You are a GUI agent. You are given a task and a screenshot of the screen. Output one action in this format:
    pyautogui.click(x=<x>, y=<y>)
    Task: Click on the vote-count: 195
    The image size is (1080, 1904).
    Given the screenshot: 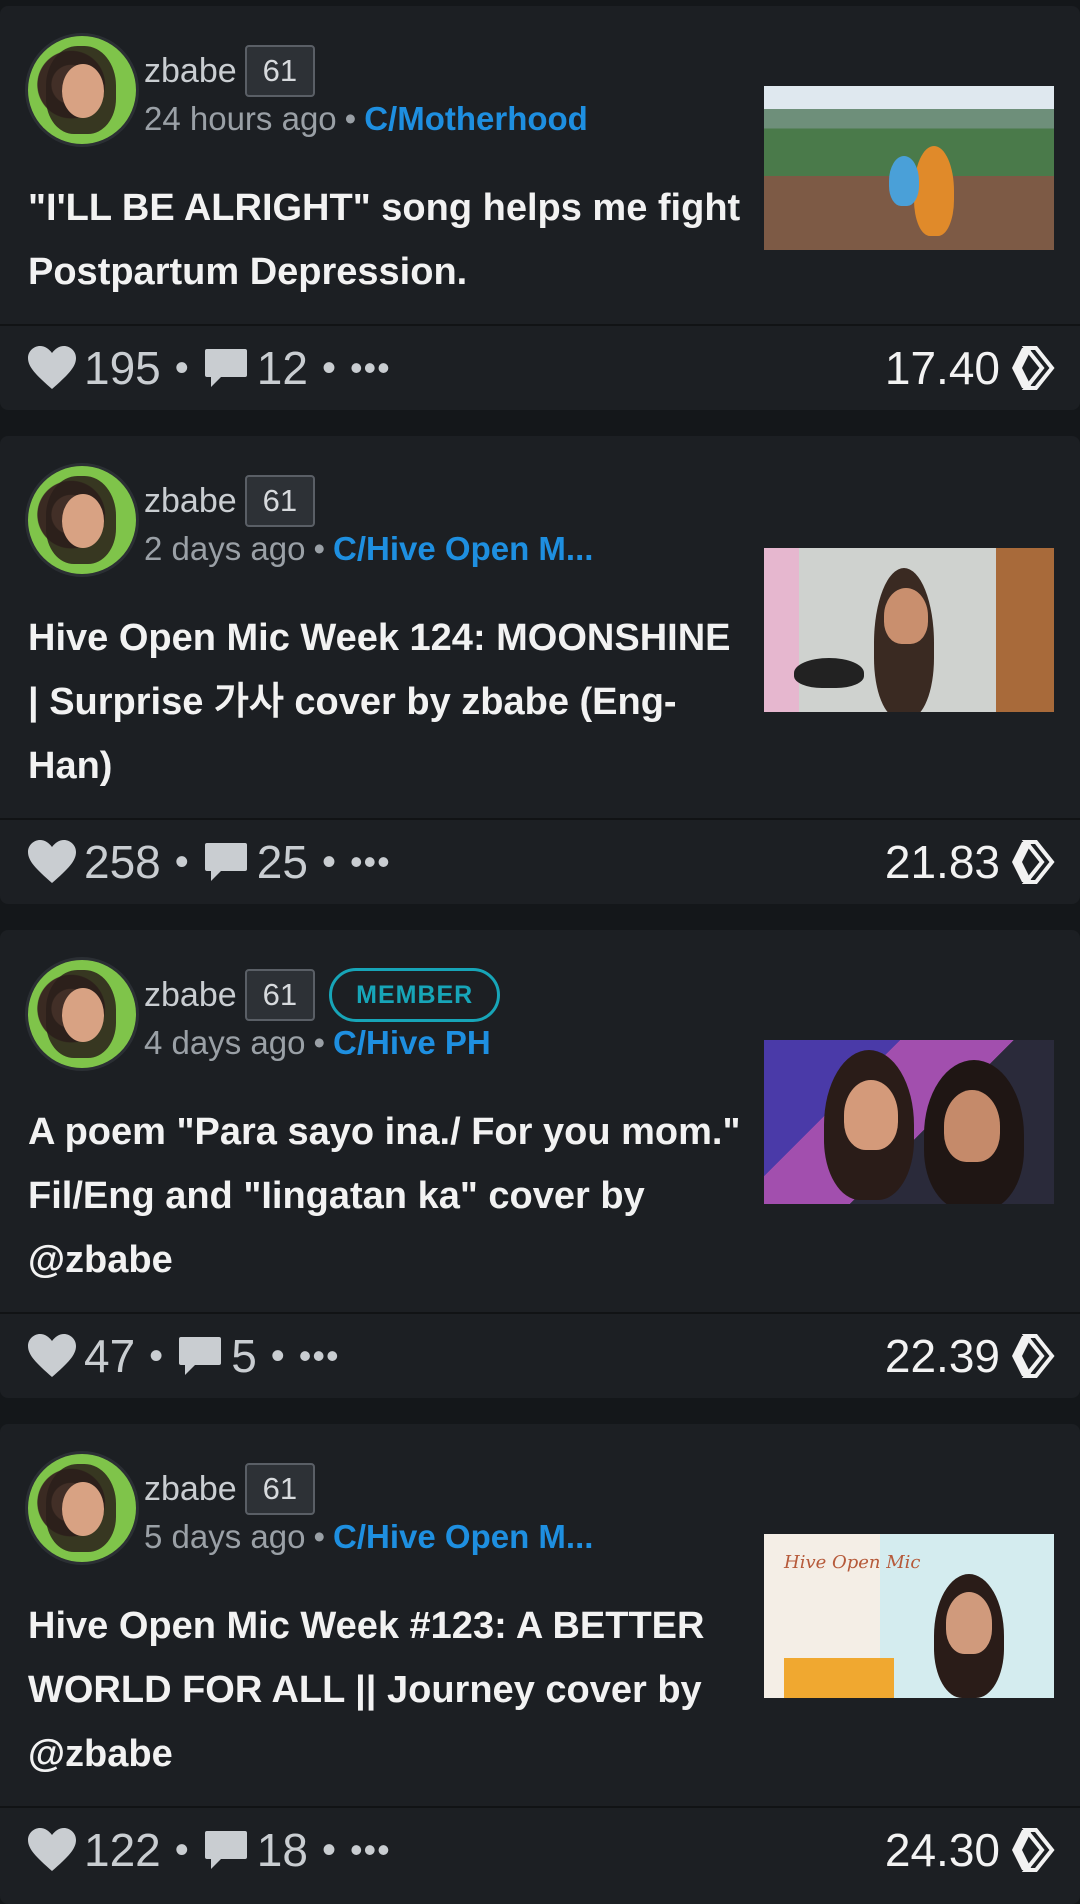 What is the action you would take?
    pyautogui.click(x=122, y=368)
    